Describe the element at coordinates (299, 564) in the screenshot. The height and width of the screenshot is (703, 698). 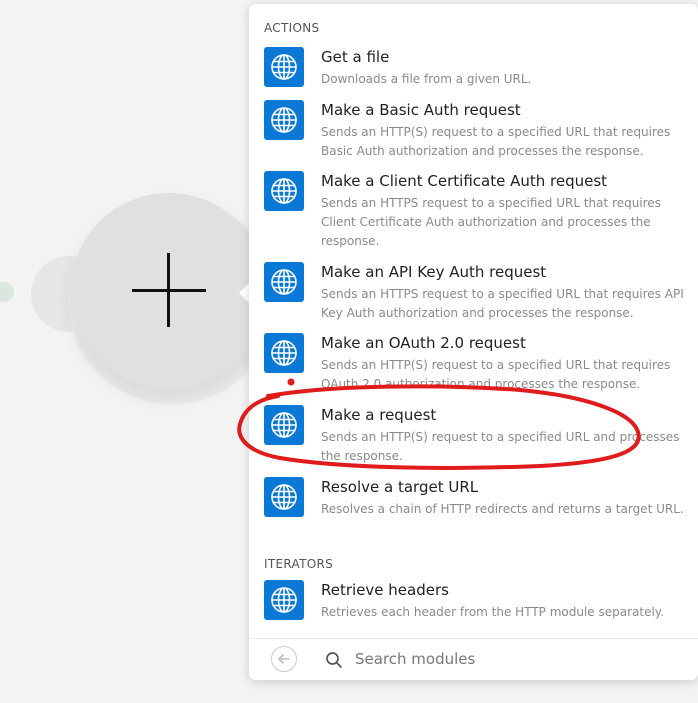
I see `section-title-iterators: ITERATORS` at that location.